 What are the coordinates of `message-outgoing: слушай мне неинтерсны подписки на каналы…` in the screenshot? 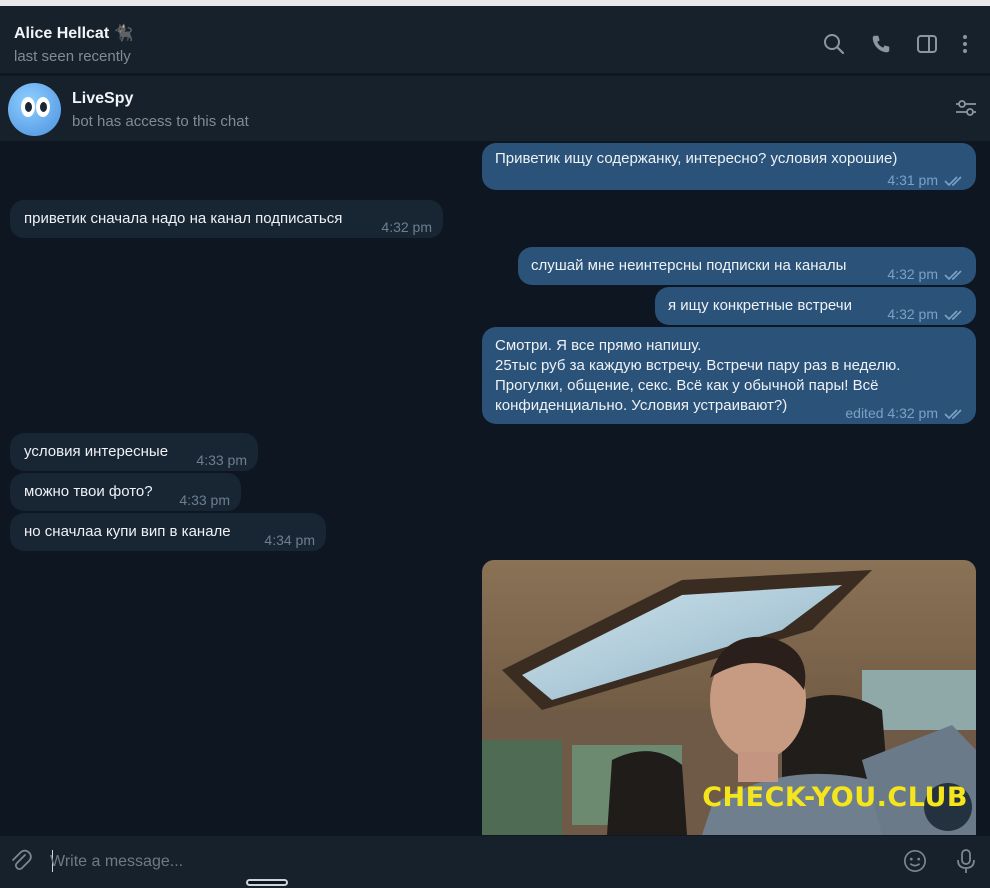 It's located at (747, 266).